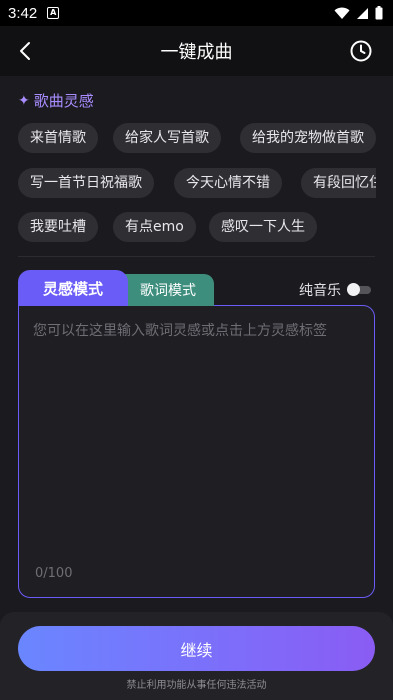  Describe the element at coordinates (308, 138) in the screenshot. I see `tag-pet-song: 给我的宠物做首歌` at that location.